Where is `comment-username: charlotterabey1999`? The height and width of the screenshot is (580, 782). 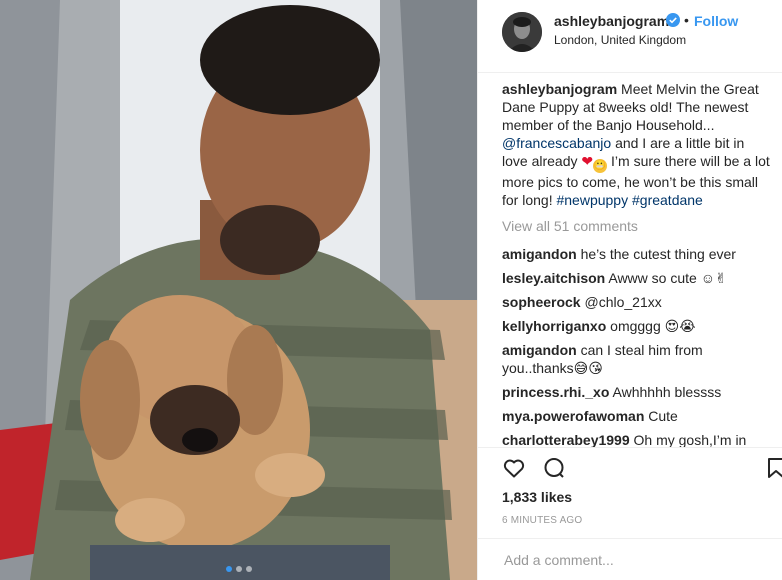 comment-username: charlotterabey1999 is located at coordinates (566, 439).